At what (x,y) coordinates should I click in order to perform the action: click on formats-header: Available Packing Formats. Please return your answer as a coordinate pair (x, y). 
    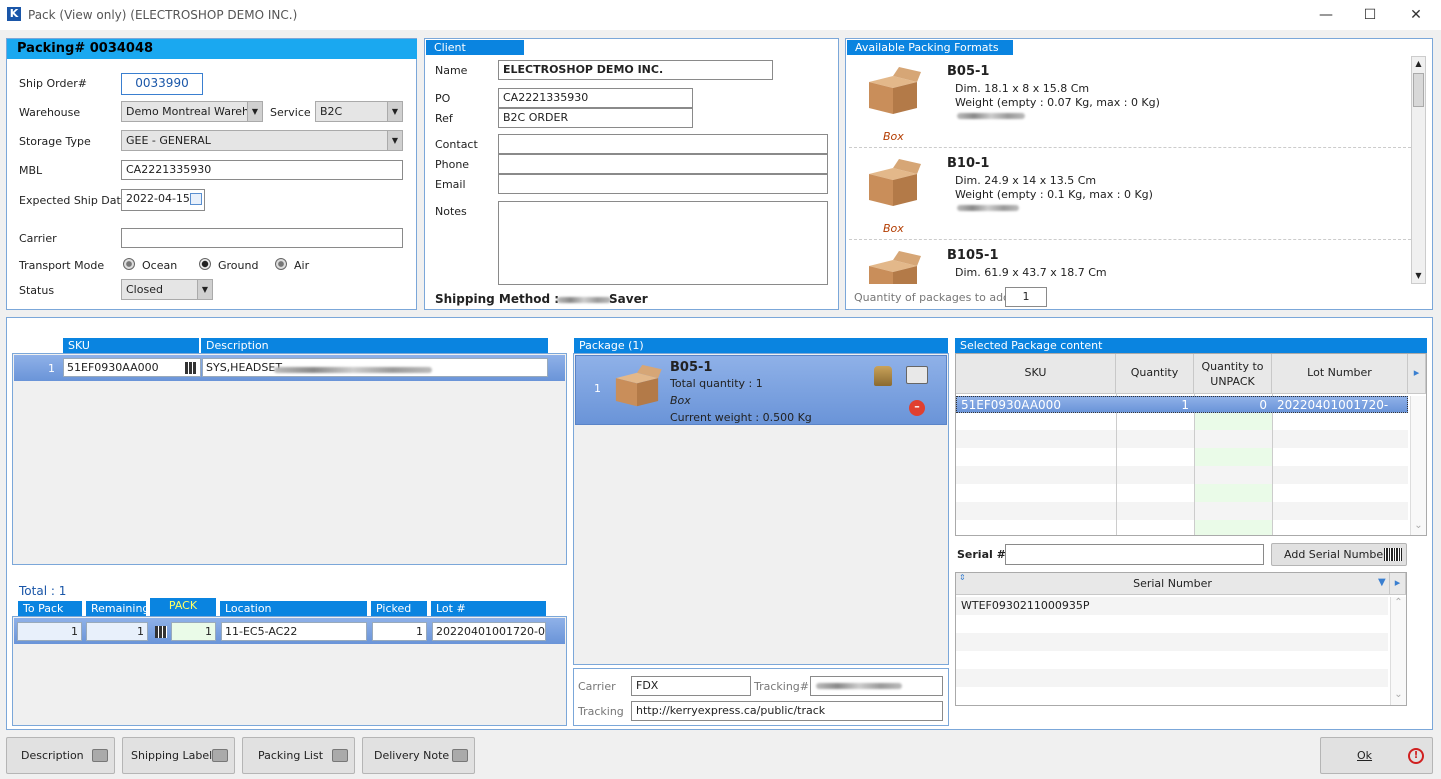
    Looking at the image, I should click on (930, 47).